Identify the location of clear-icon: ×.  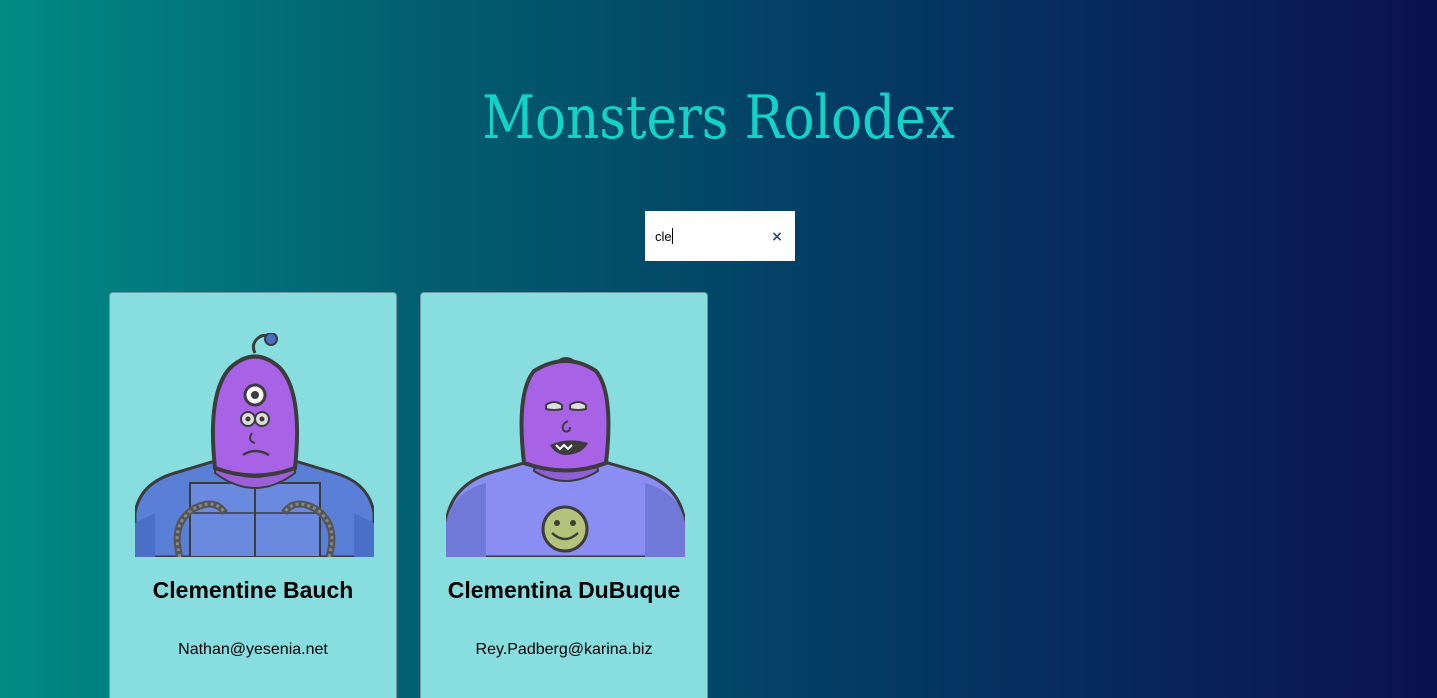
(777, 237).